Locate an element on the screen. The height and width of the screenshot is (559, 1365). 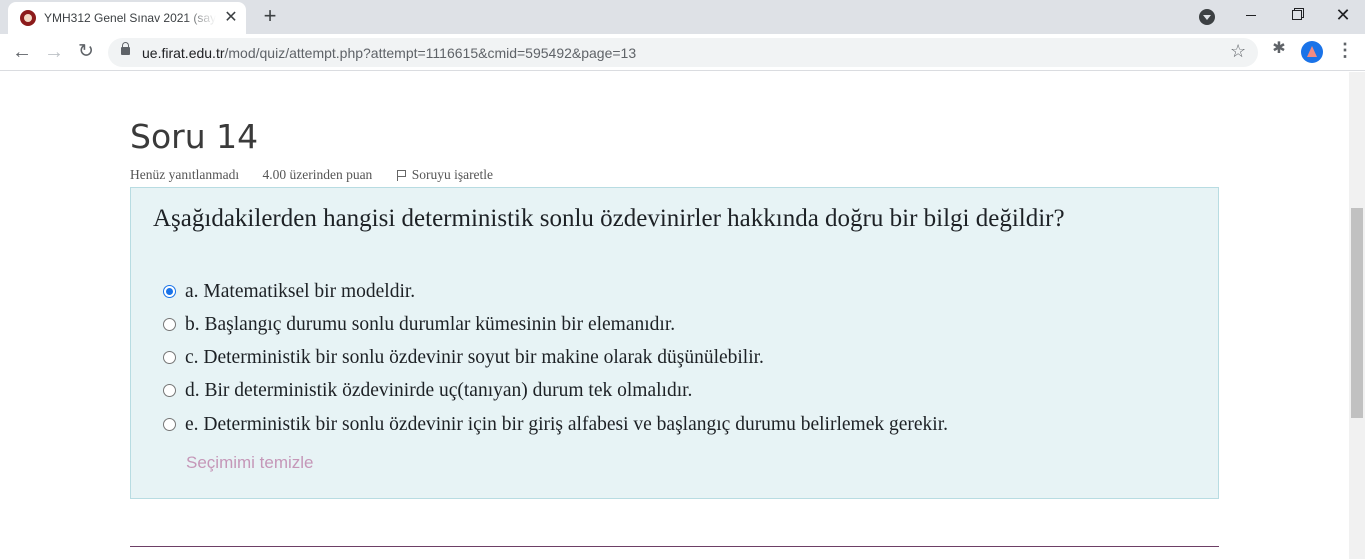
answer-radio-c is located at coordinates (169, 357).